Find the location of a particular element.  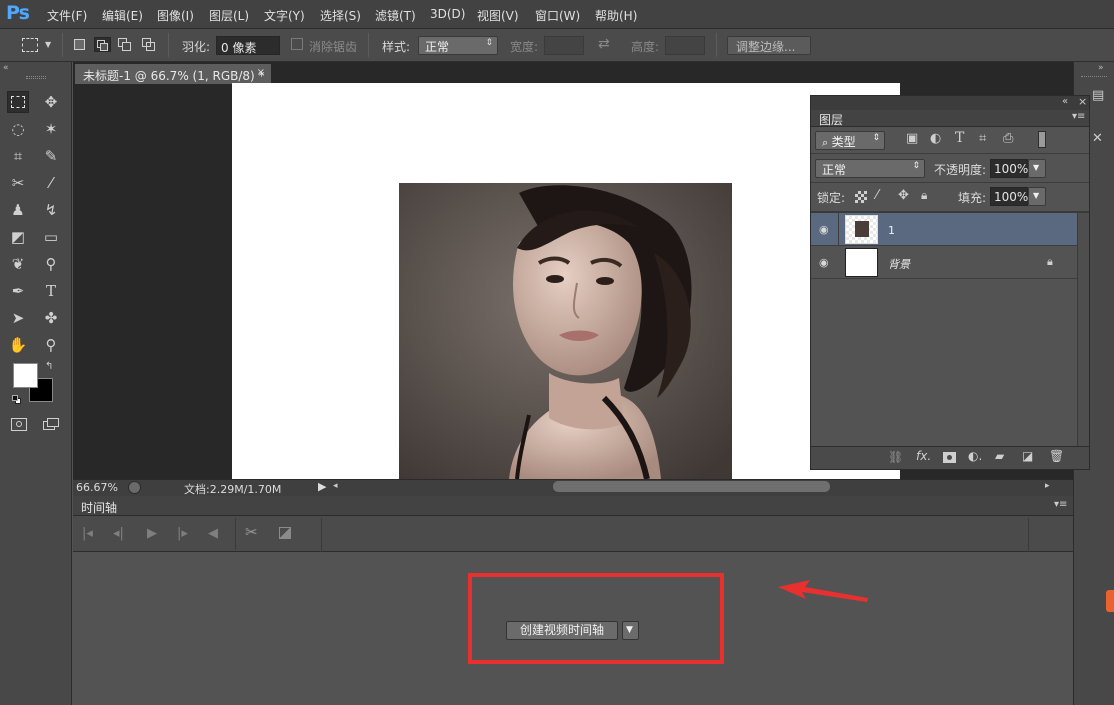

add-to-selection-icon is located at coordinates (102, 44).